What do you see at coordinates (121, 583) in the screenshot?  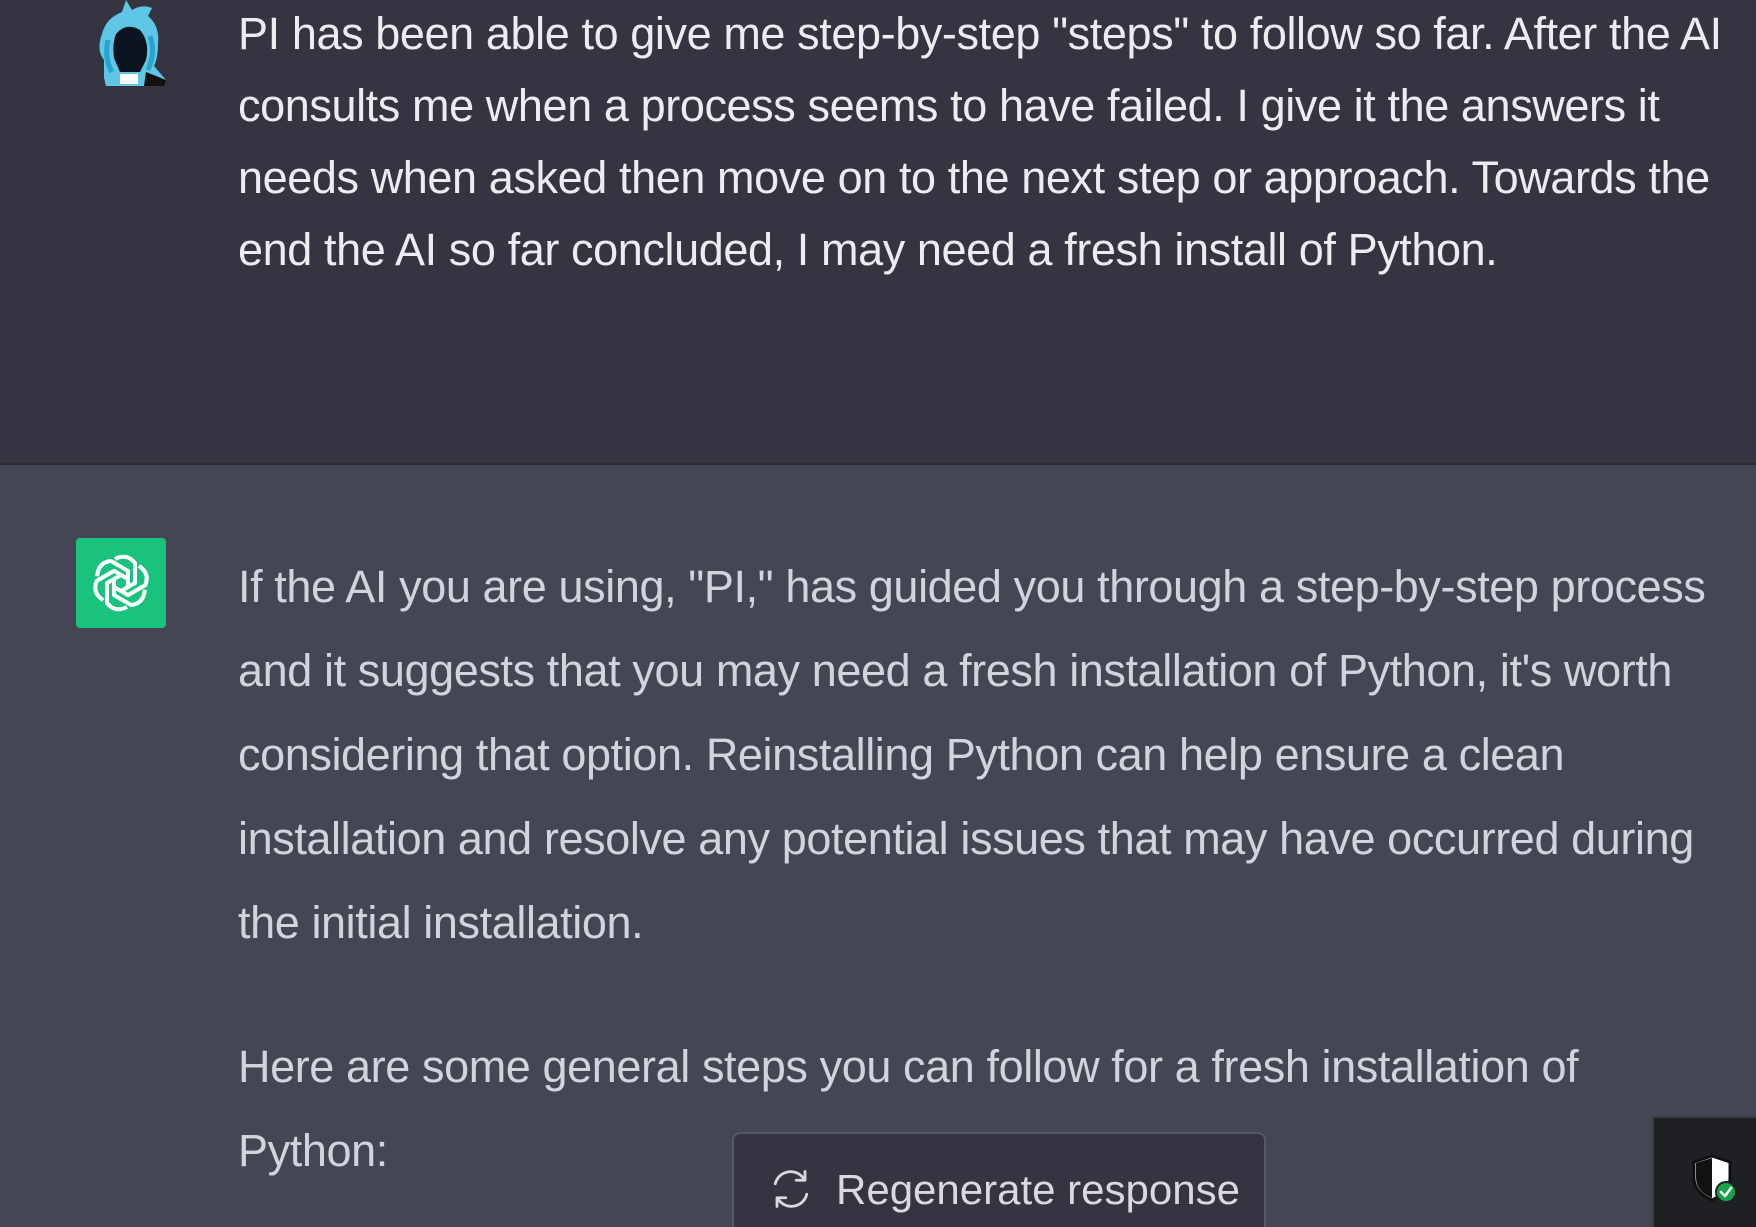 I see `openai-logo-icon` at bounding box center [121, 583].